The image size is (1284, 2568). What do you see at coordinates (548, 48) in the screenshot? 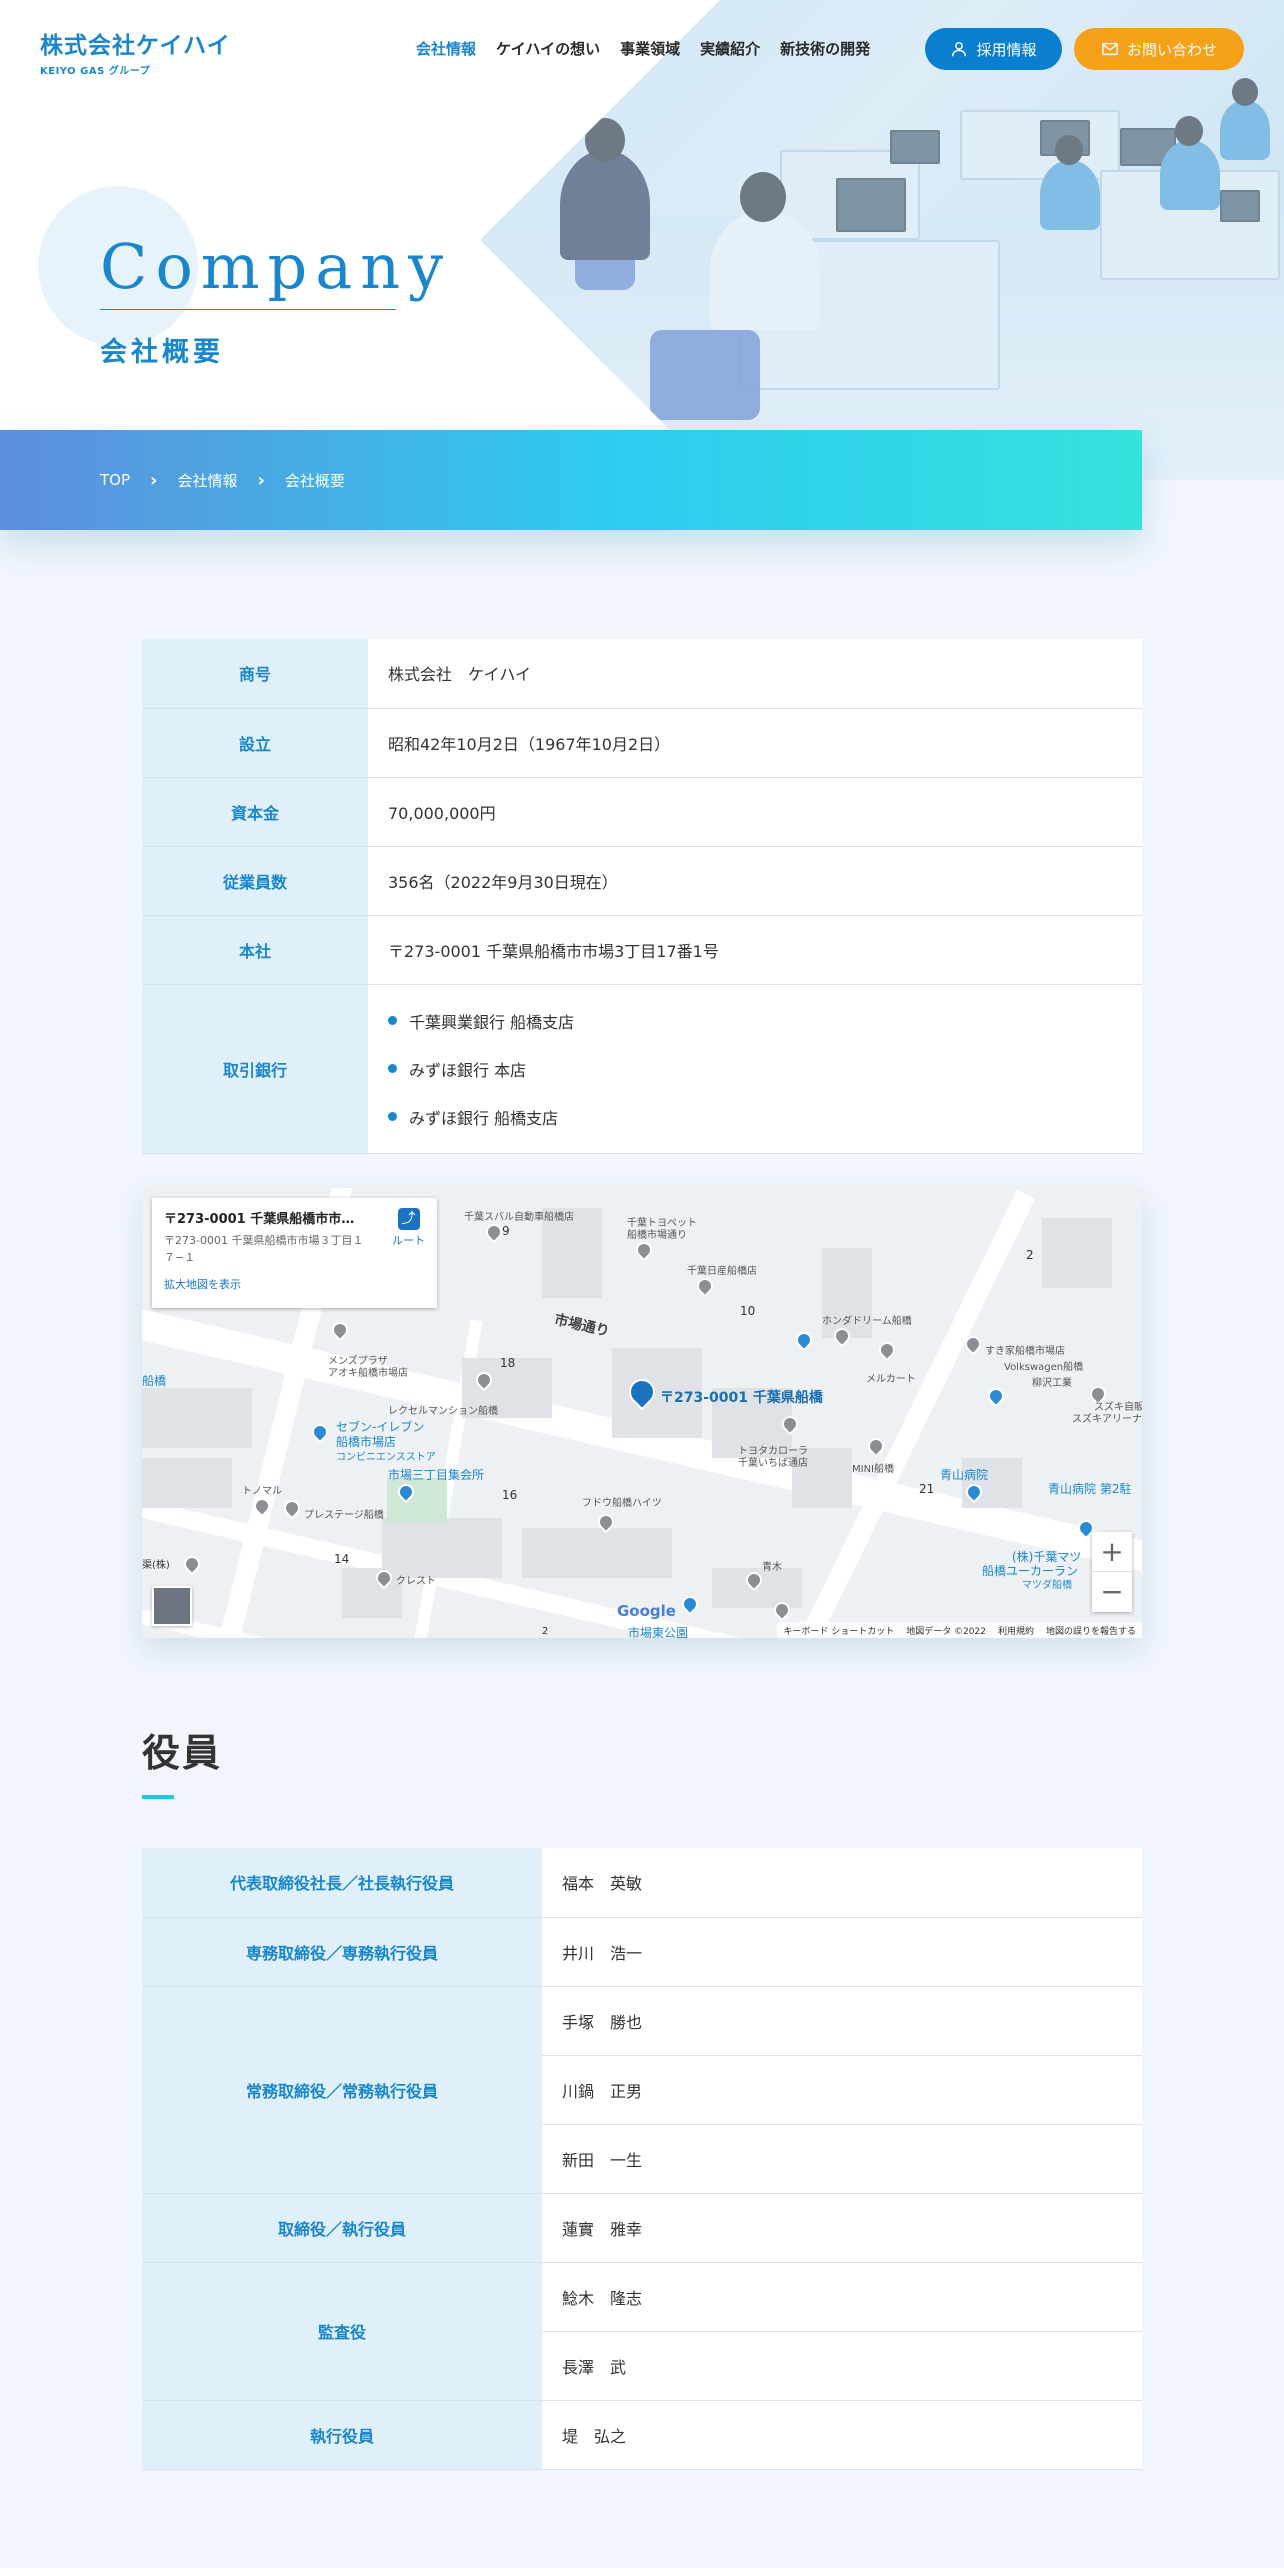
I see `nav-philosophy: ケイハイの想い` at bounding box center [548, 48].